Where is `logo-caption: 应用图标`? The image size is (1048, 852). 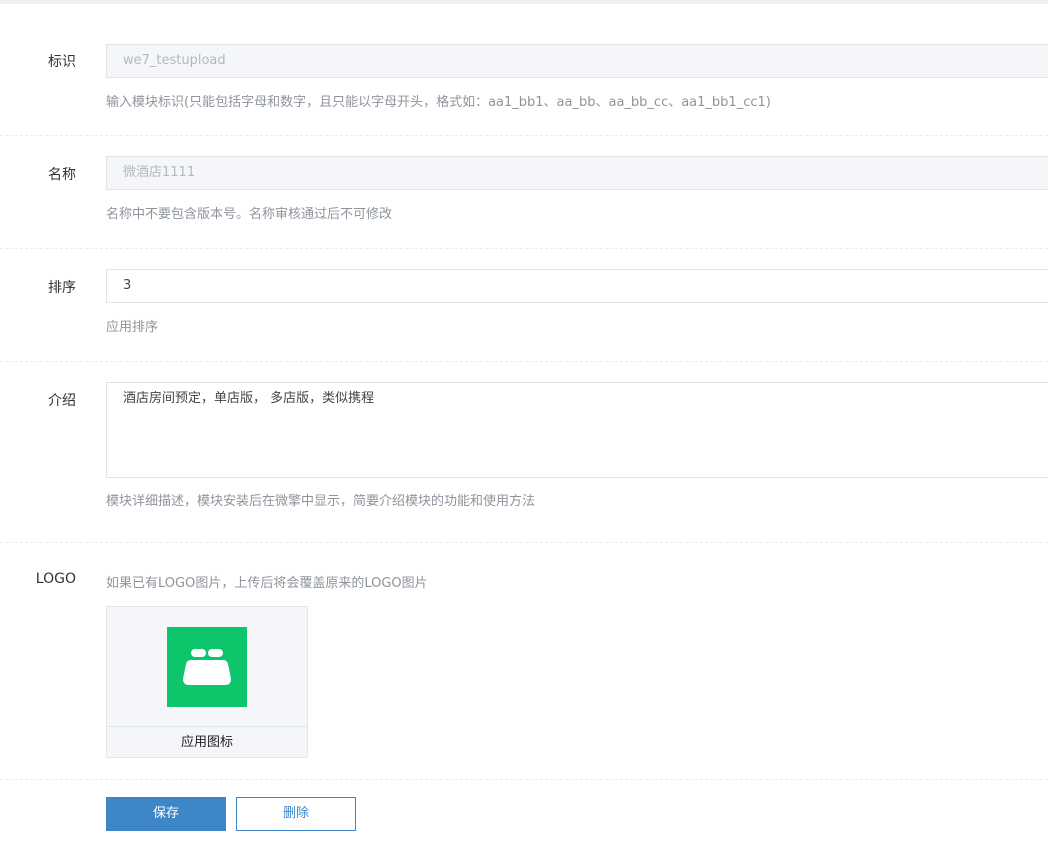 logo-caption: 应用图标 is located at coordinates (207, 742).